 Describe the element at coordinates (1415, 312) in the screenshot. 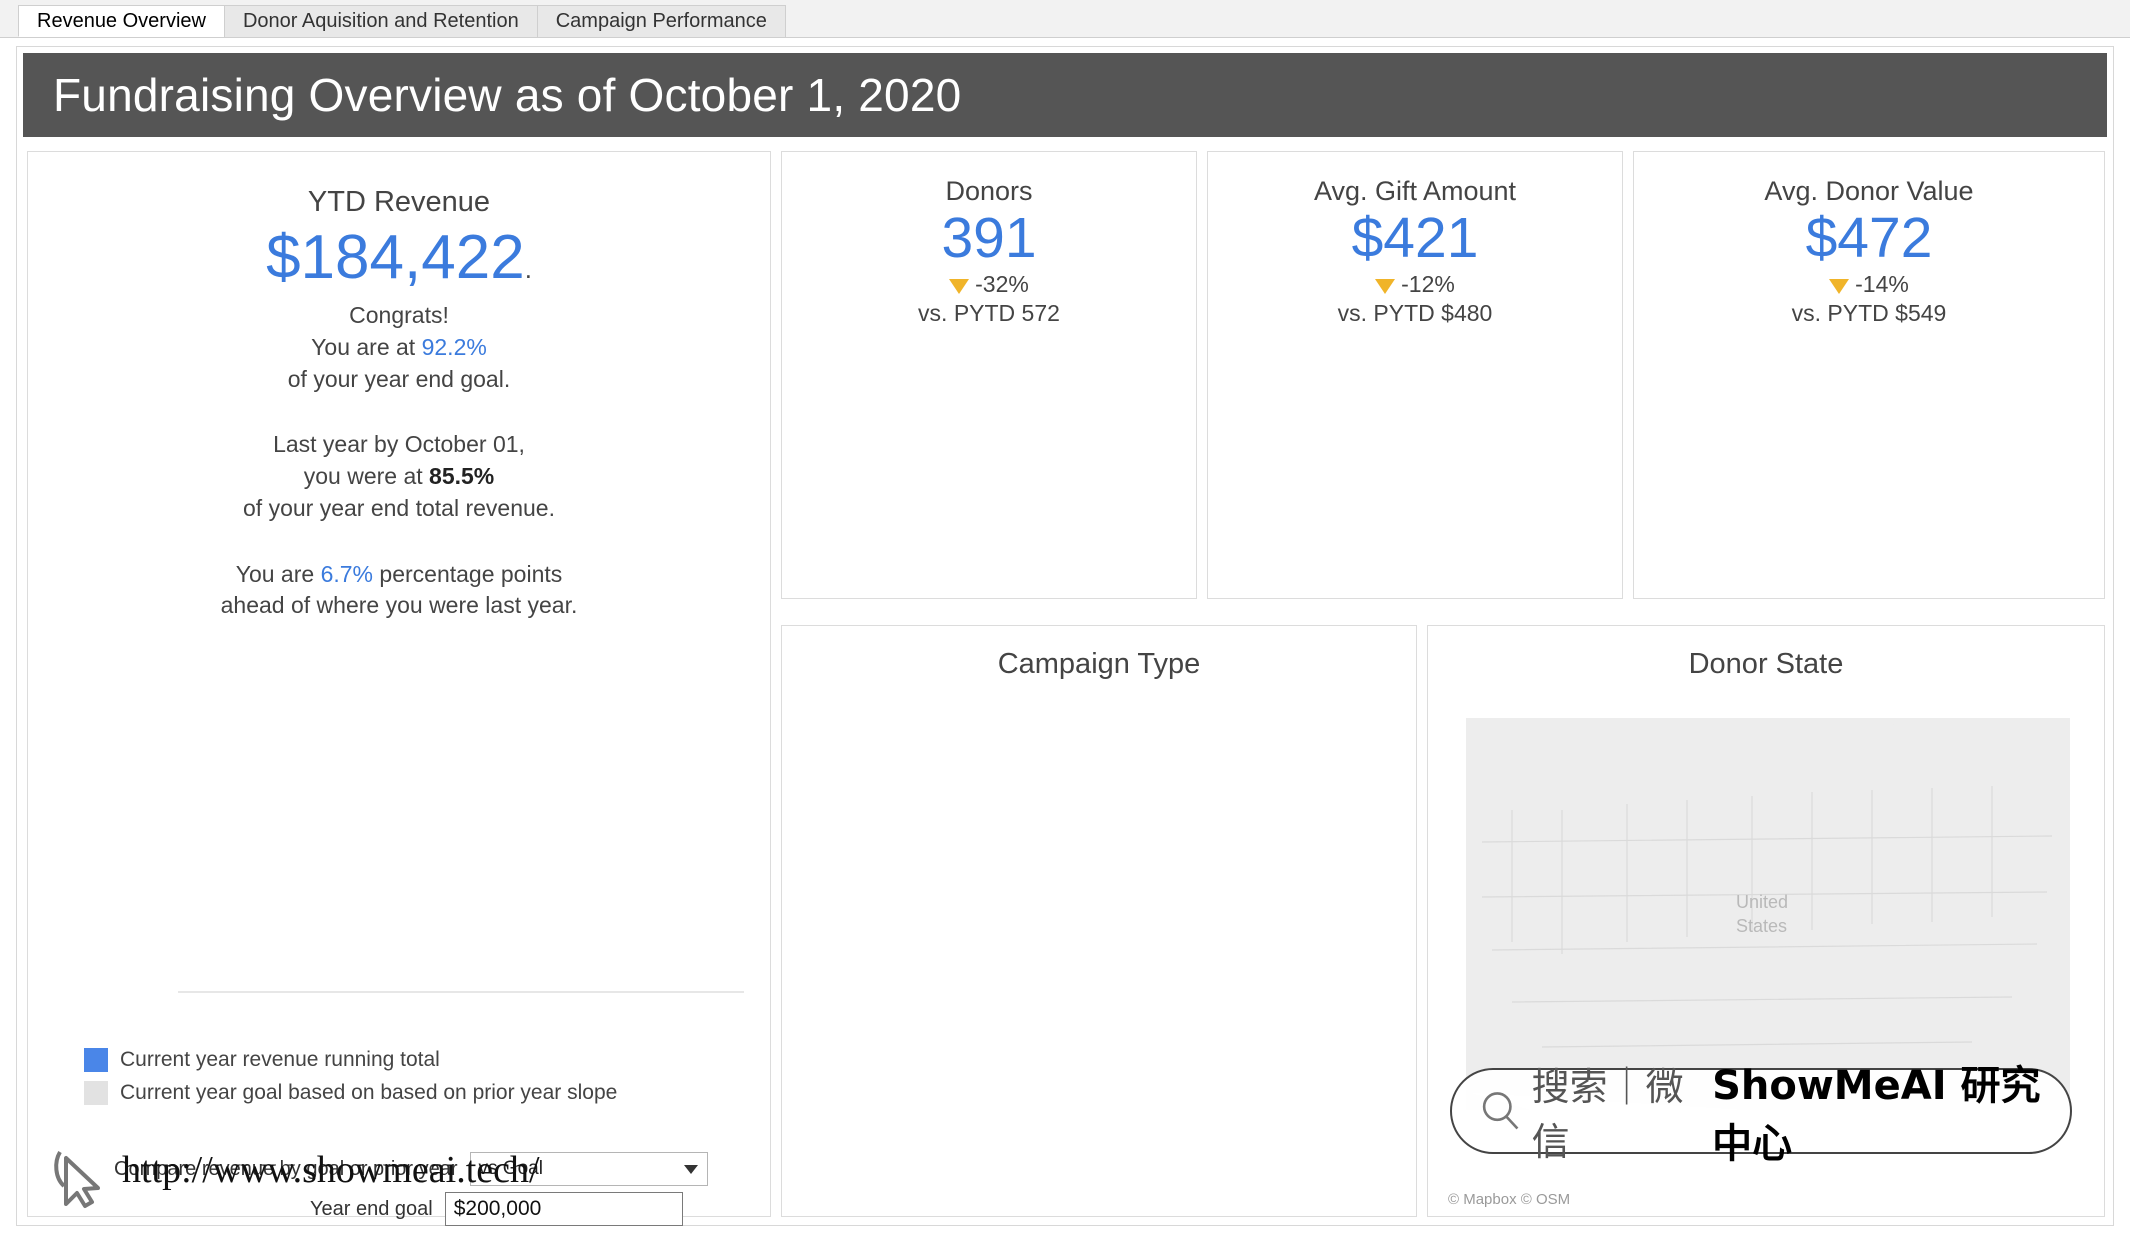

I see `kpi-gift-subtitle: vs. PYTD $480` at that location.